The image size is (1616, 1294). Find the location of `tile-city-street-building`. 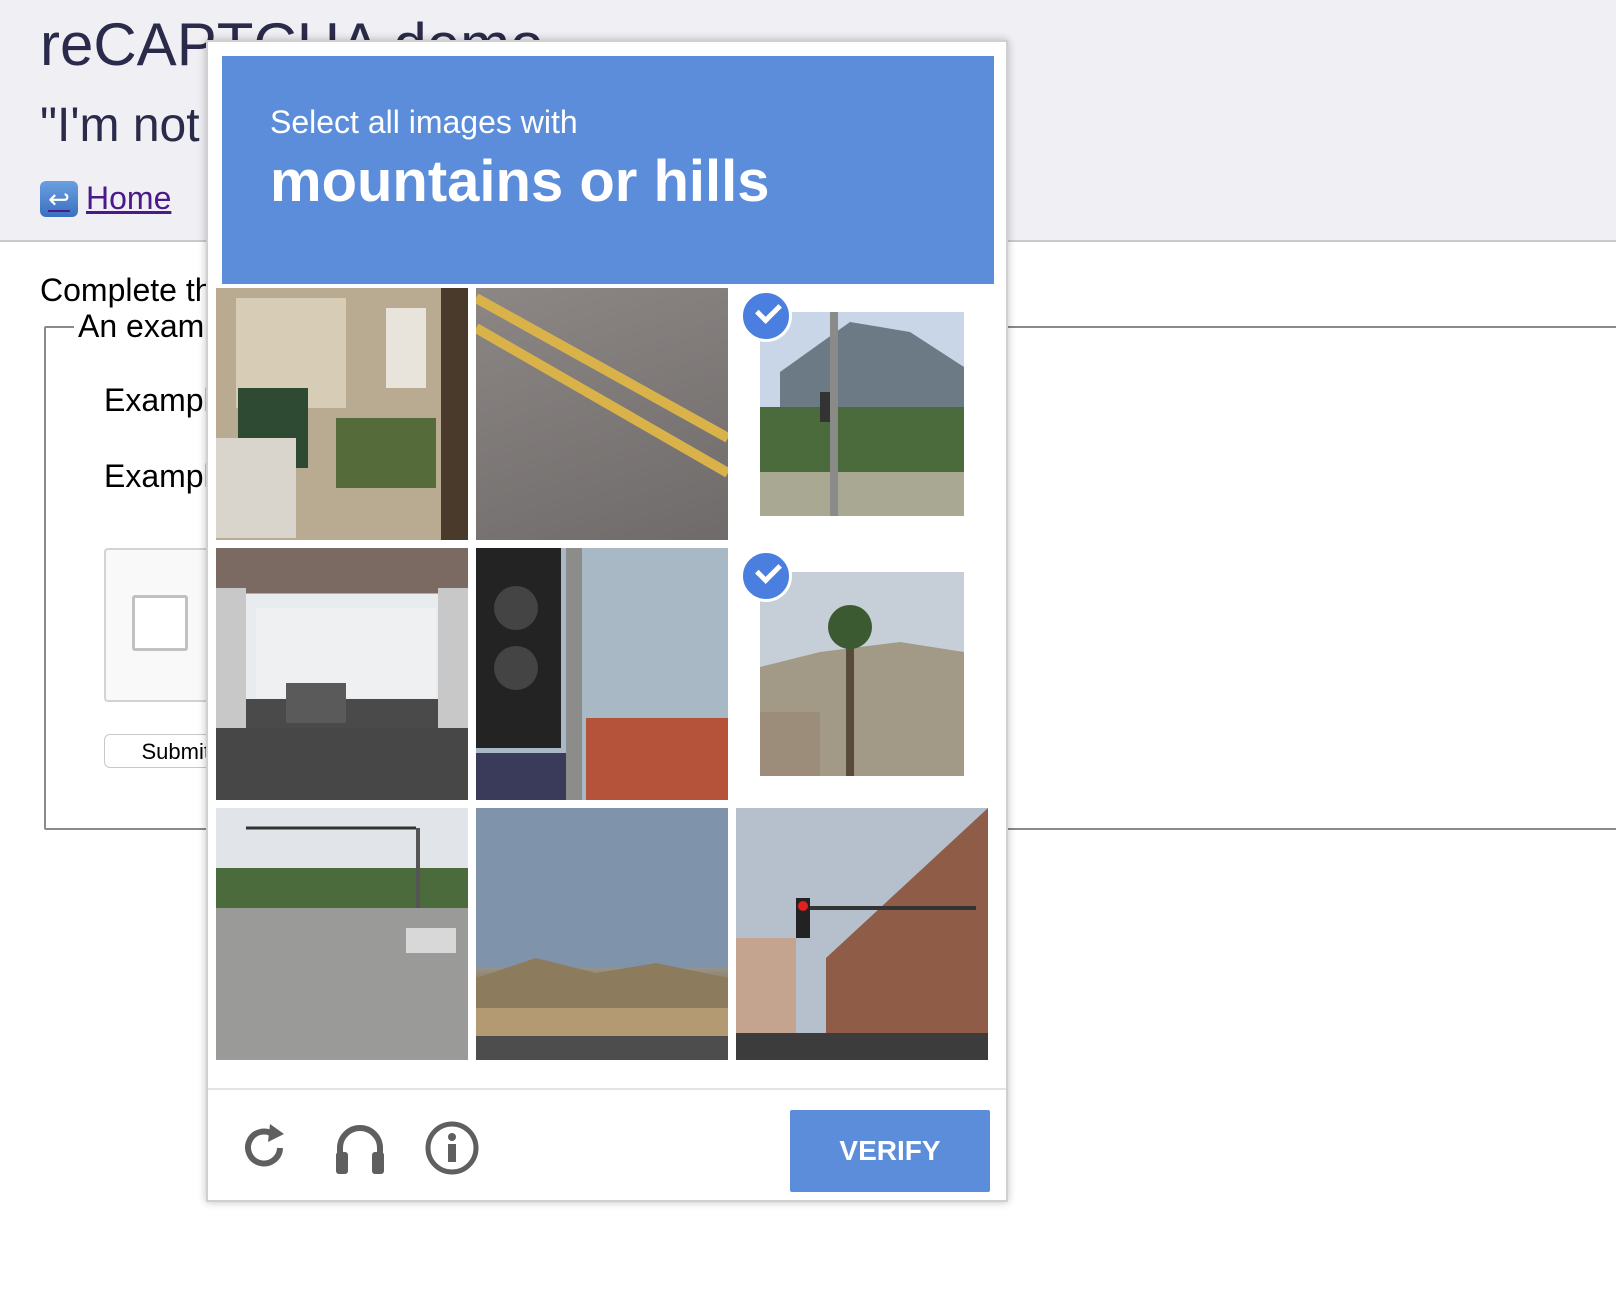

tile-city-street-building is located at coordinates (862, 934).